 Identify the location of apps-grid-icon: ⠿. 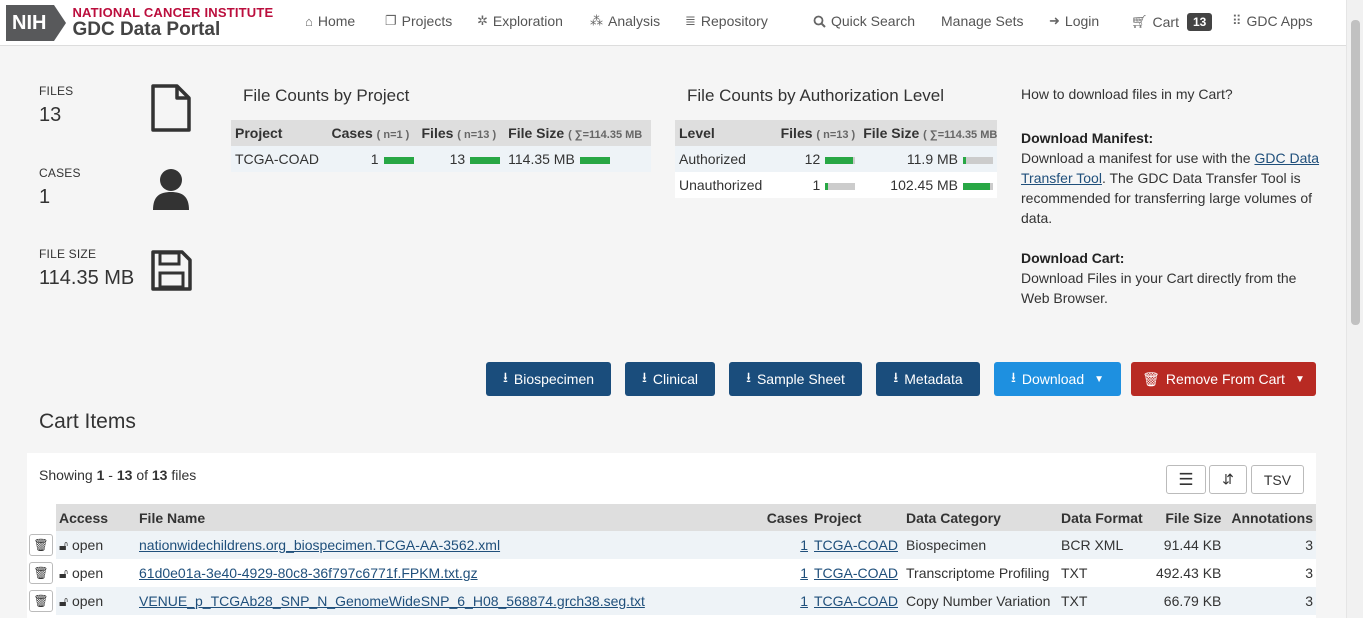
(1237, 20).